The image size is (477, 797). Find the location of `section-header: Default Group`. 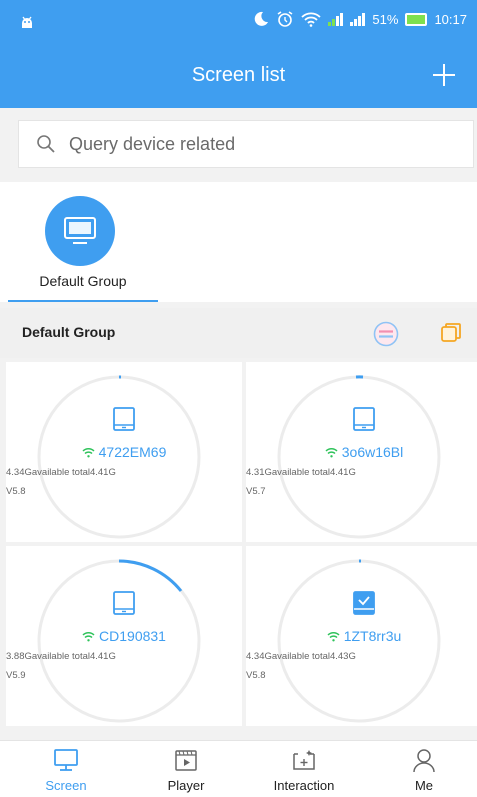

section-header: Default Group is located at coordinates (238, 333).